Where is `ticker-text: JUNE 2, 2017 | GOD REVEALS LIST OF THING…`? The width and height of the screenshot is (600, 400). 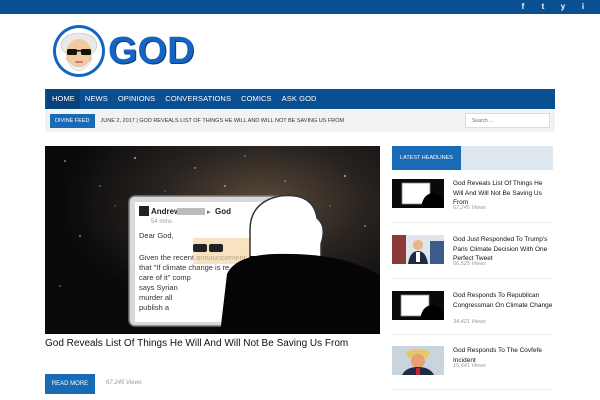
ticker-text: JUNE 2, 2017 | GOD REVEALS LIST OF THING… is located at coordinates (223, 121).